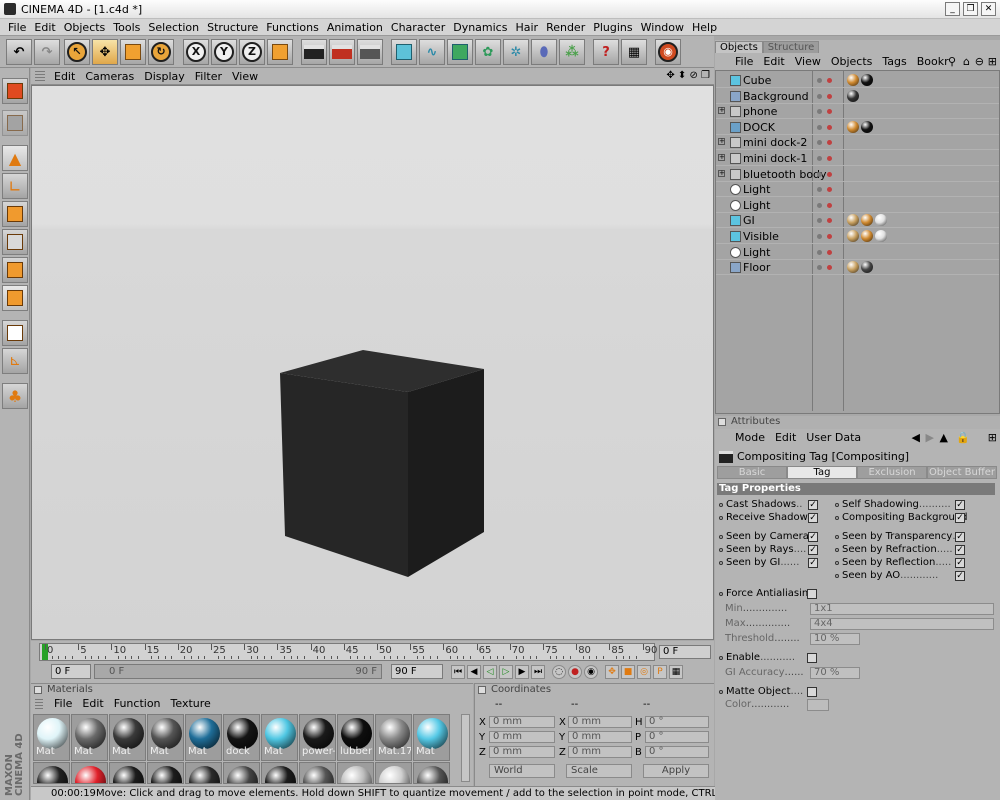  Describe the element at coordinates (775, 142) in the screenshot. I see `object-name: mini dock-2` at that location.